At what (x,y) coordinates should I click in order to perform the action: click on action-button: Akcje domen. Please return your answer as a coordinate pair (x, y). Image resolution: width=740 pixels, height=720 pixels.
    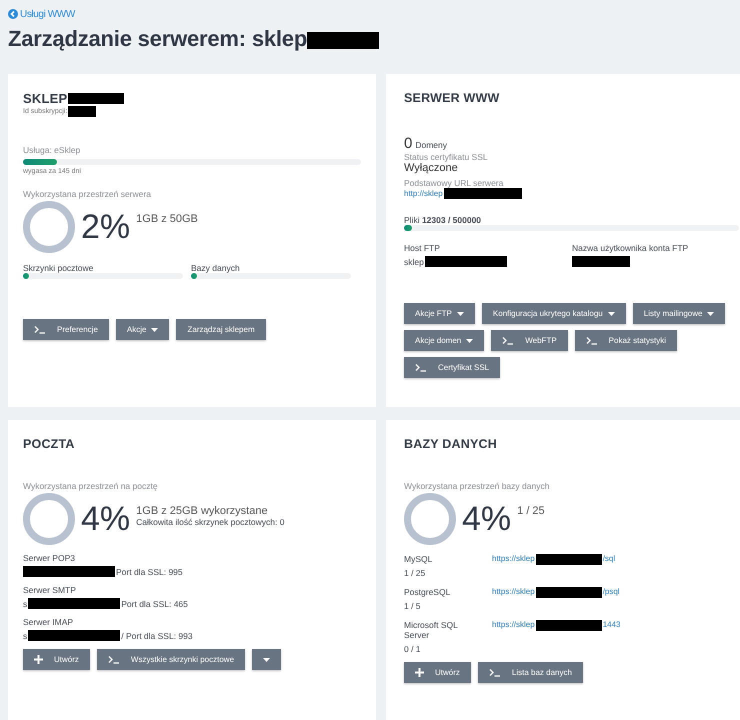
    Looking at the image, I should click on (444, 340).